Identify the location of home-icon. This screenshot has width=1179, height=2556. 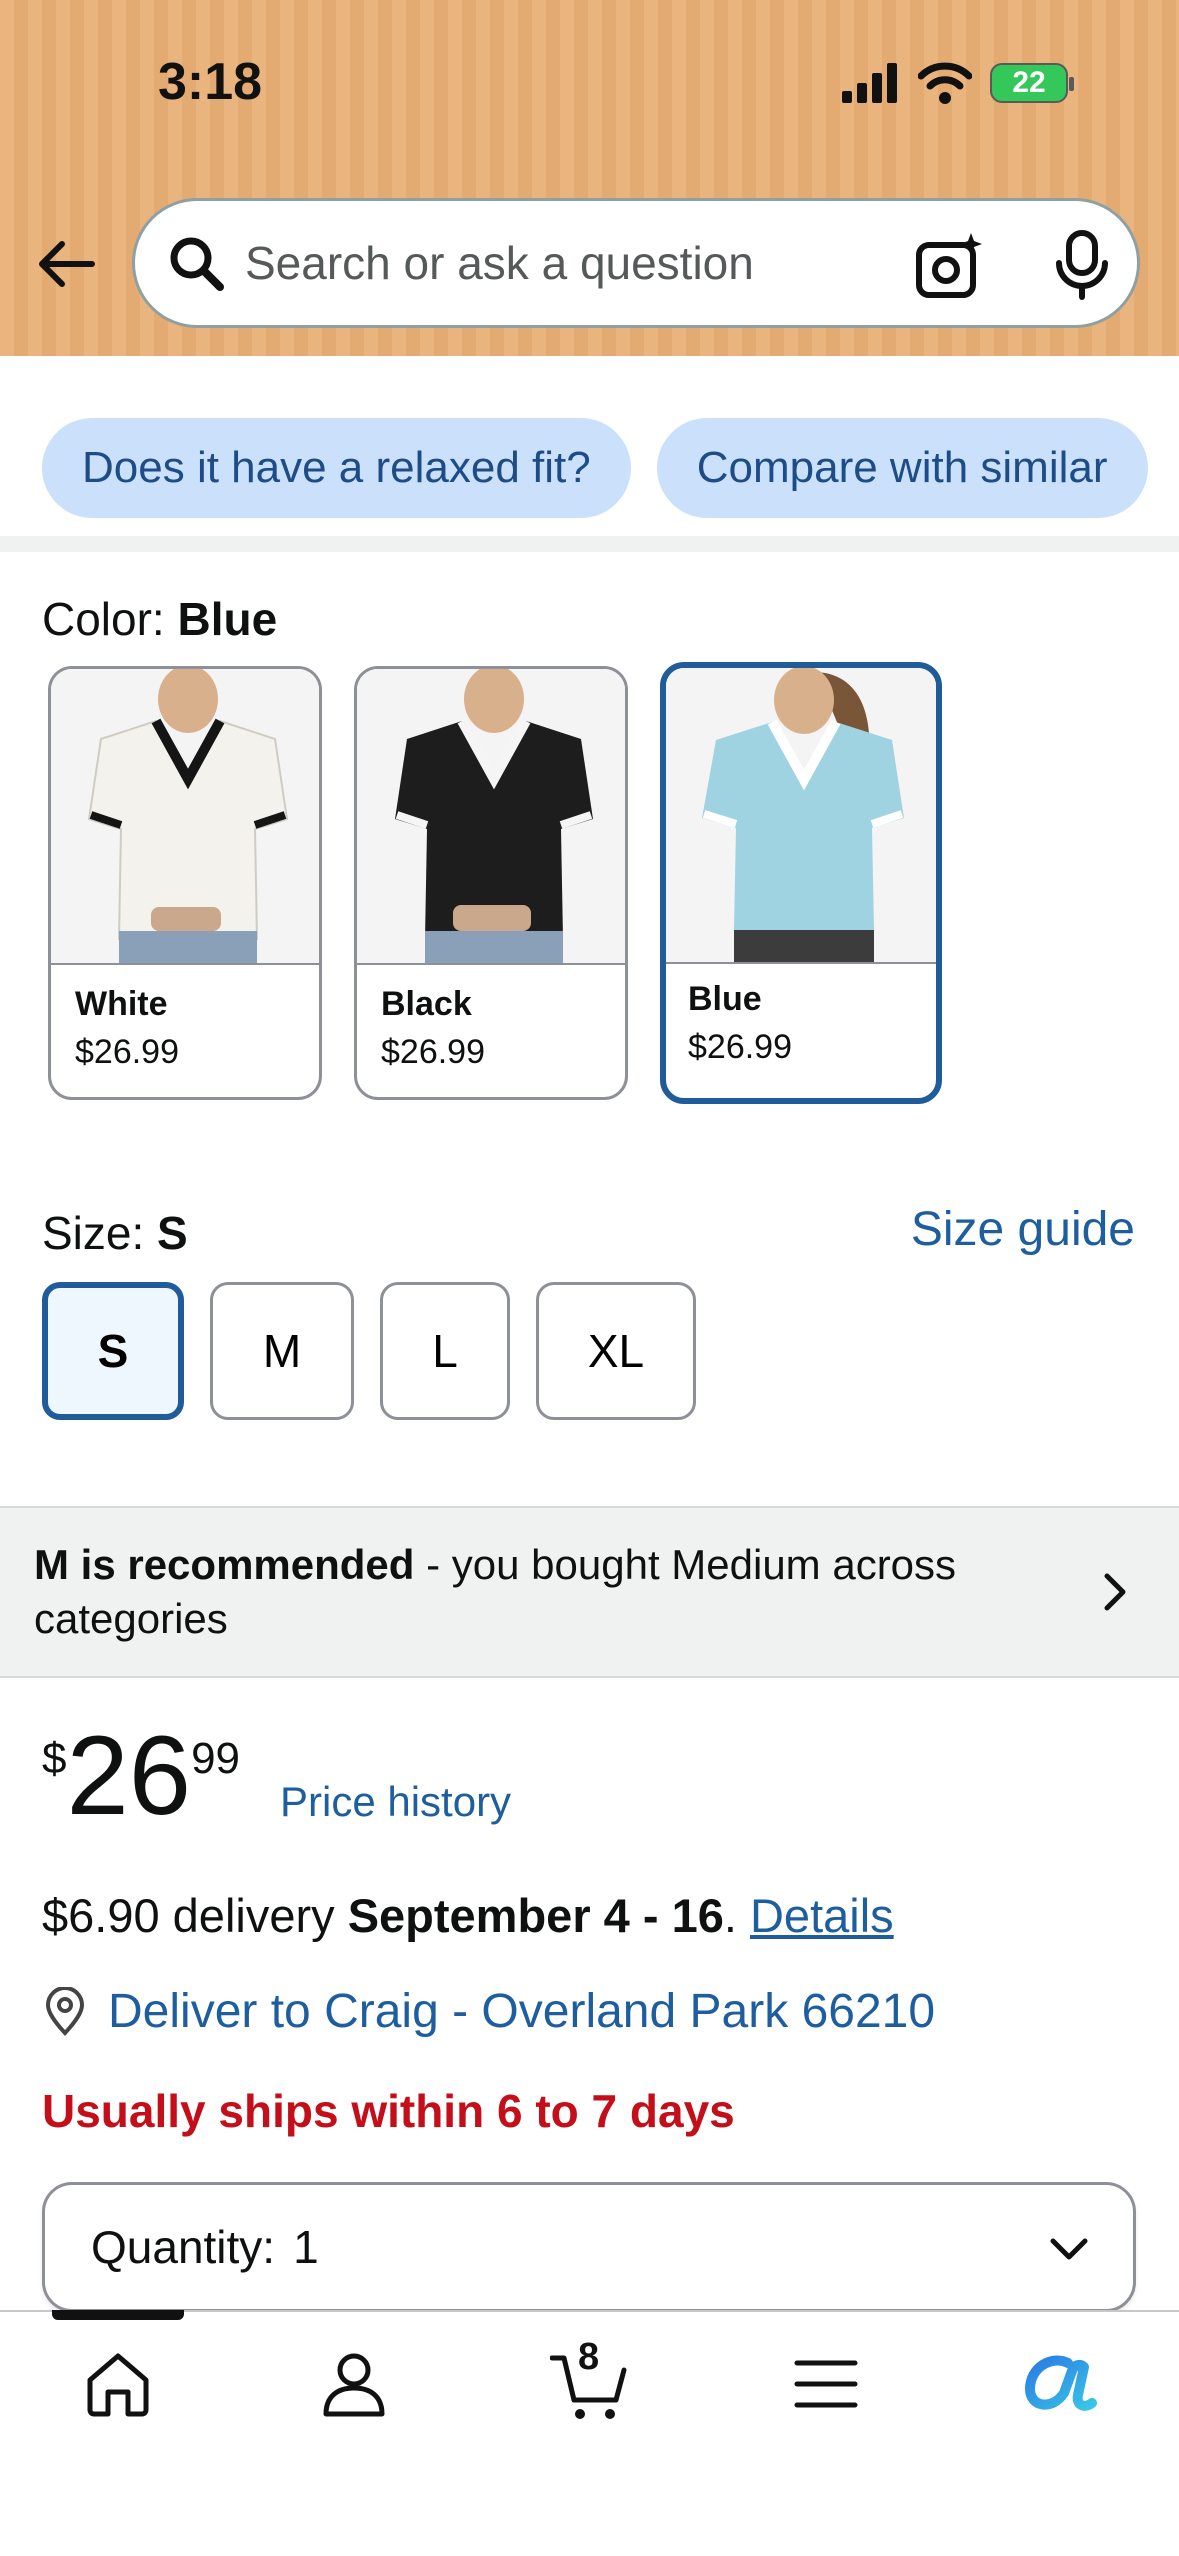
(118, 2385).